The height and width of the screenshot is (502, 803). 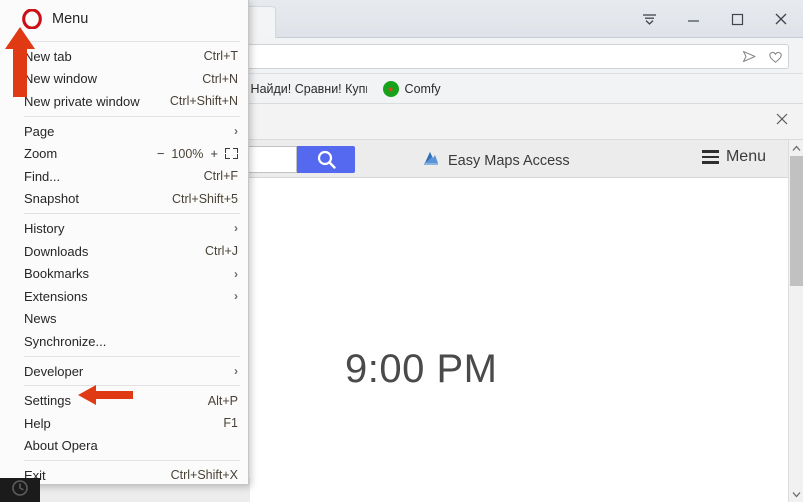 I want to click on menu-item-zoom: Zoom −100% +, so click(x=124, y=153).